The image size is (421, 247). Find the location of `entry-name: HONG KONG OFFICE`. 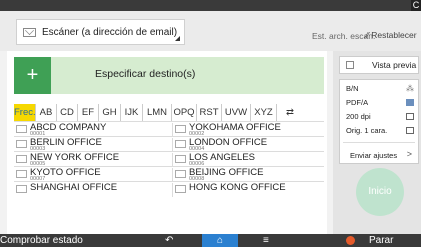

entry-name: HONG KONG OFFICE is located at coordinates (237, 187).